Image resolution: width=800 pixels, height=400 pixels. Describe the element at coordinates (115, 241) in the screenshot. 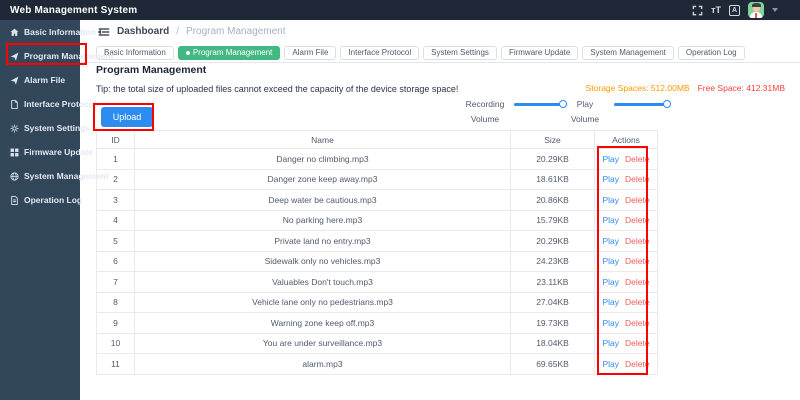

I see `cell-id: 5` at that location.